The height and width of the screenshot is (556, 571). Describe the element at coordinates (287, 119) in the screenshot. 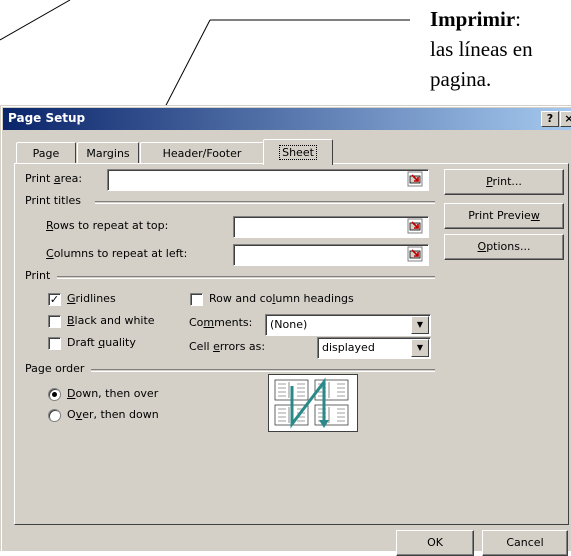

I see `title-bar: Page Setup ? ×` at that location.